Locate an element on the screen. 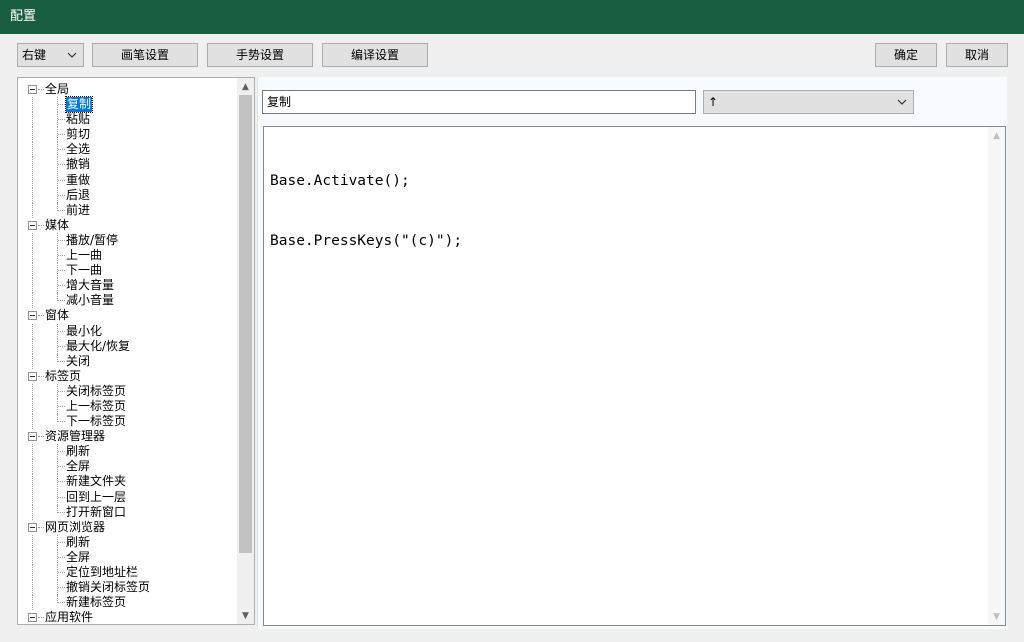  tree-item: 撤销关闭标签页 is located at coordinates (128, 588).